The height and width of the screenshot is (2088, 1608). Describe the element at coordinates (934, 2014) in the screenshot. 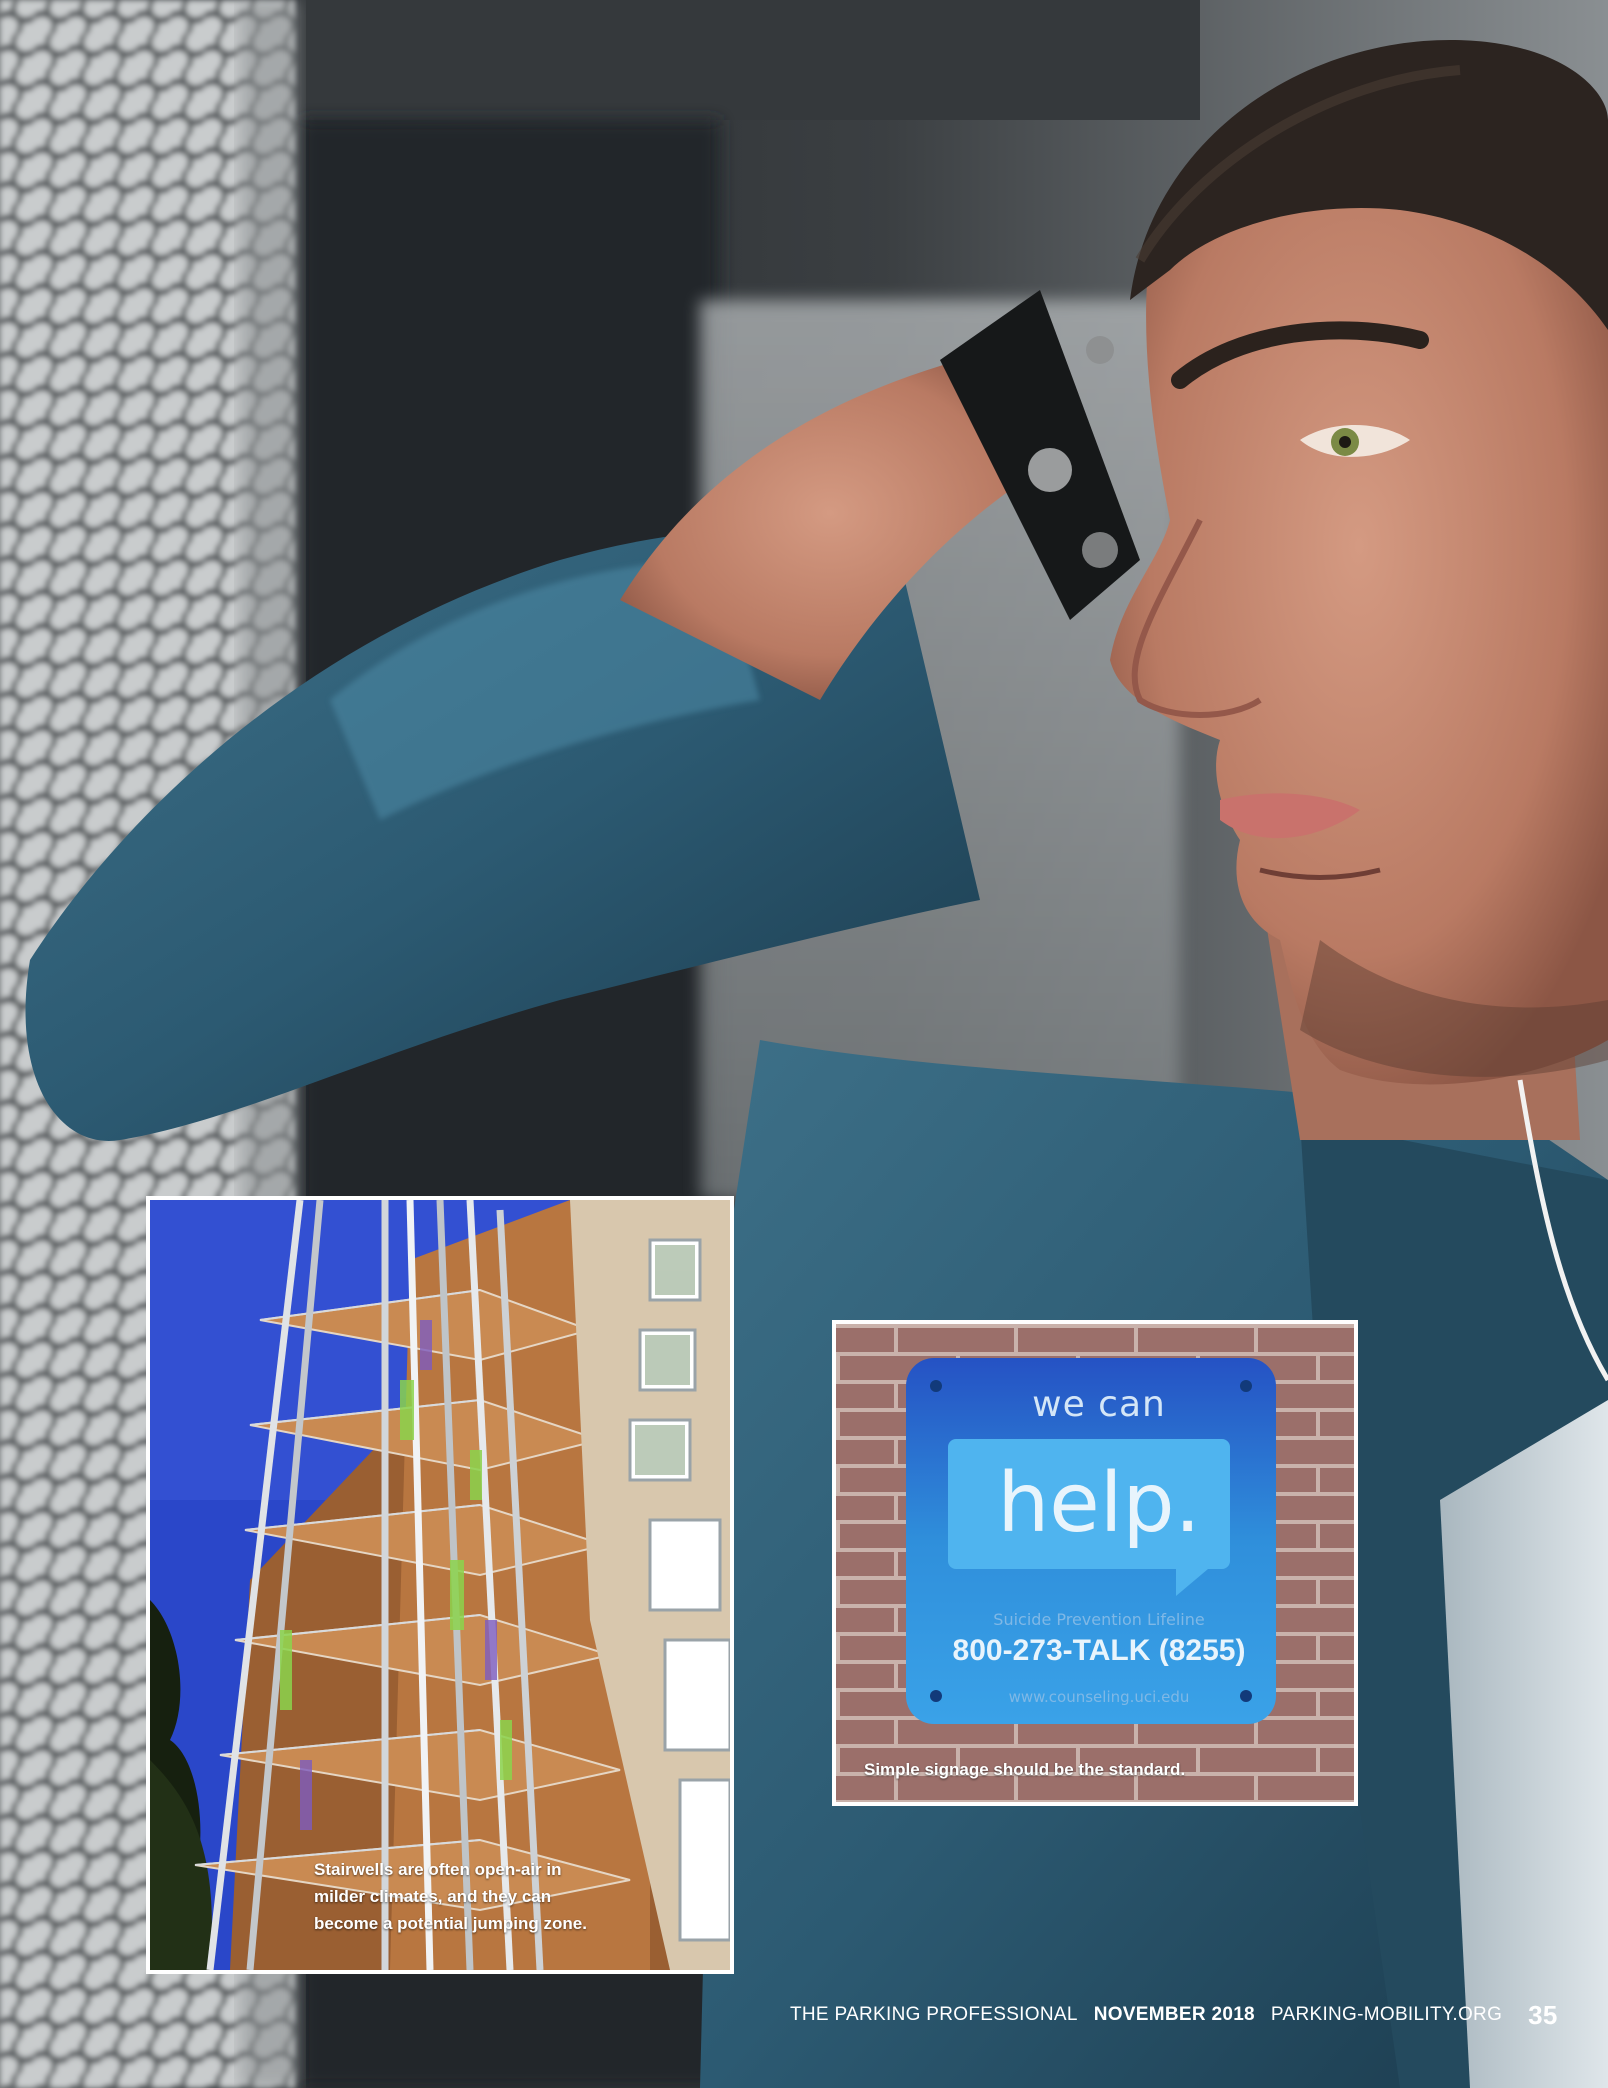

I see `footer-publication: THE PARKING PROFESSIONAL` at that location.